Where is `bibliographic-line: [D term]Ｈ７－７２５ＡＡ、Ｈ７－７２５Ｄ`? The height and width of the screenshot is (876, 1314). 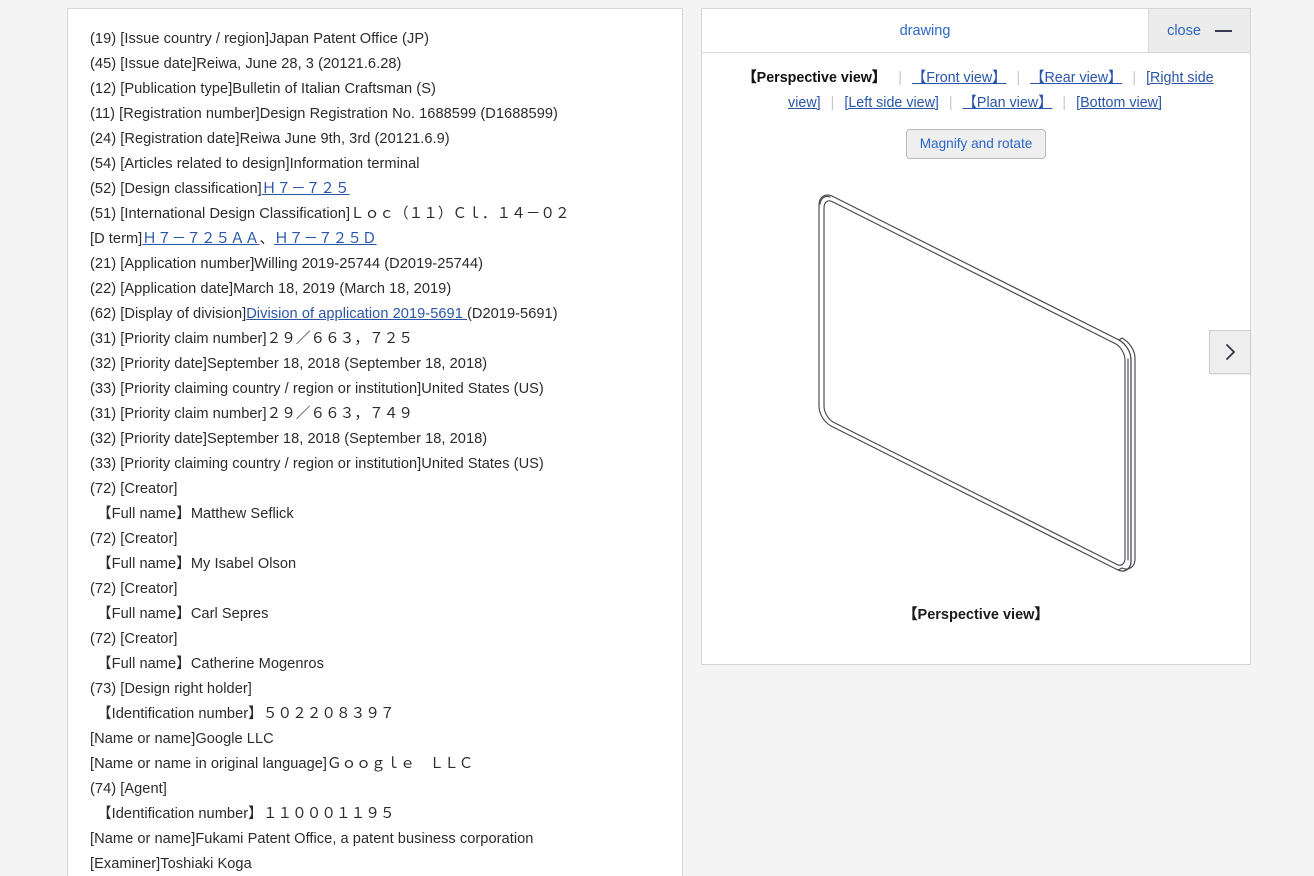
bibliographic-line: [D term]Ｈ７－７２５ＡＡ、Ｈ７－７２５Ｄ is located at coordinates (378, 239).